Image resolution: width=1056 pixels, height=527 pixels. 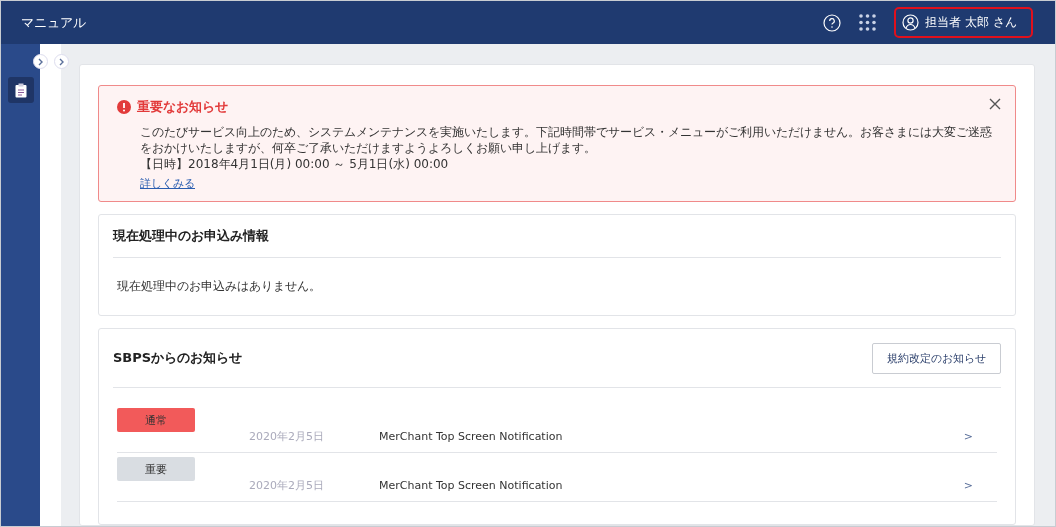 What do you see at coordinates (156, 469) in the screenshot?
I see `category-tag: 重要` at bounding box center [156, 469].